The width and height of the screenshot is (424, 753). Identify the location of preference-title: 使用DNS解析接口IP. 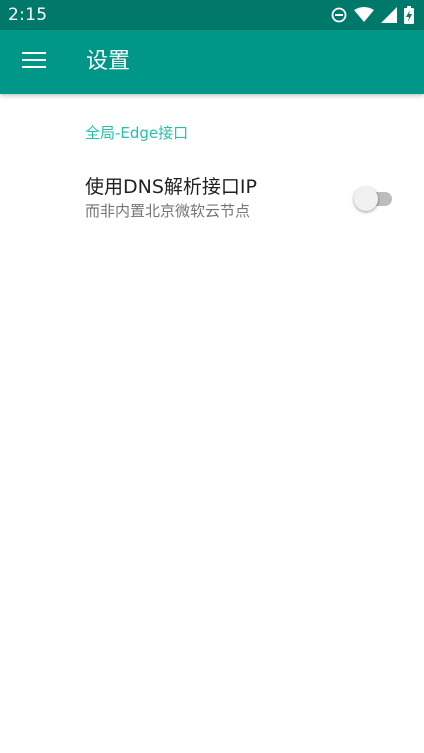
(171, 187).